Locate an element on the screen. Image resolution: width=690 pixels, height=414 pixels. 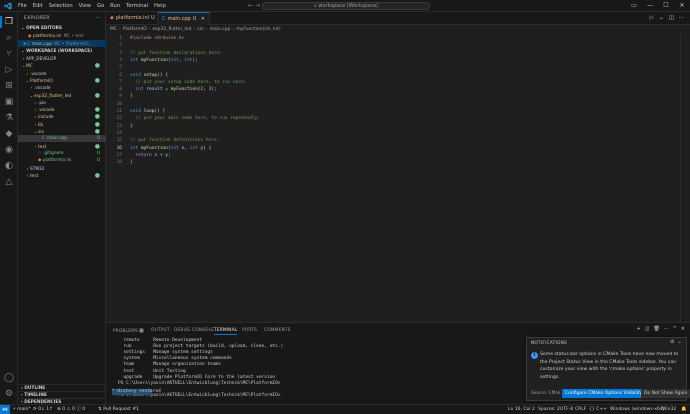
platform-status: Windows (windows-x64) is located at coordinates (637, 409).